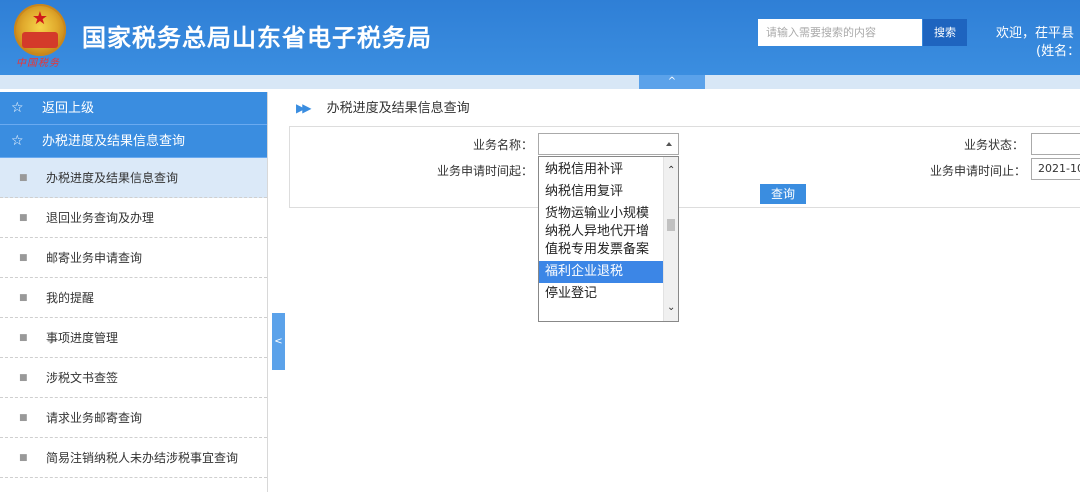 This screenshot has width=1080, height=492. I want to click on sidebar-item-tax-documents: ■ 涉税文书查签, so click(133, 378).